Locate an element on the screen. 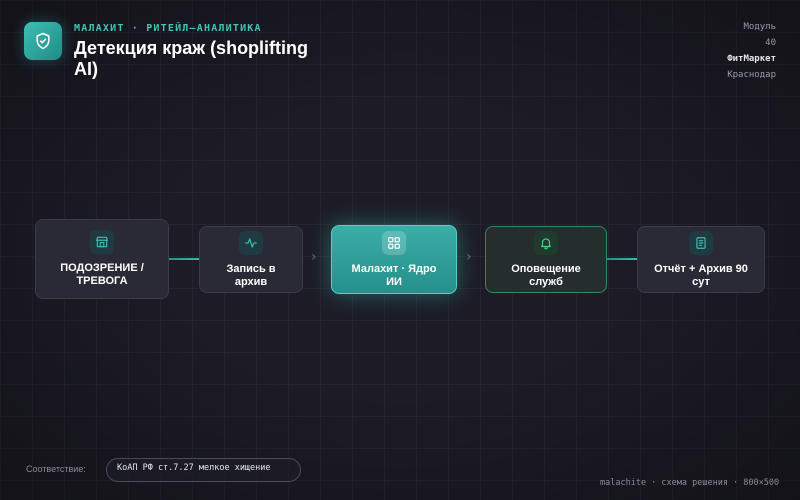 The height and width of the screenshot is (500, 800). client-city: Краснодар is located at coordinates (751, 75).